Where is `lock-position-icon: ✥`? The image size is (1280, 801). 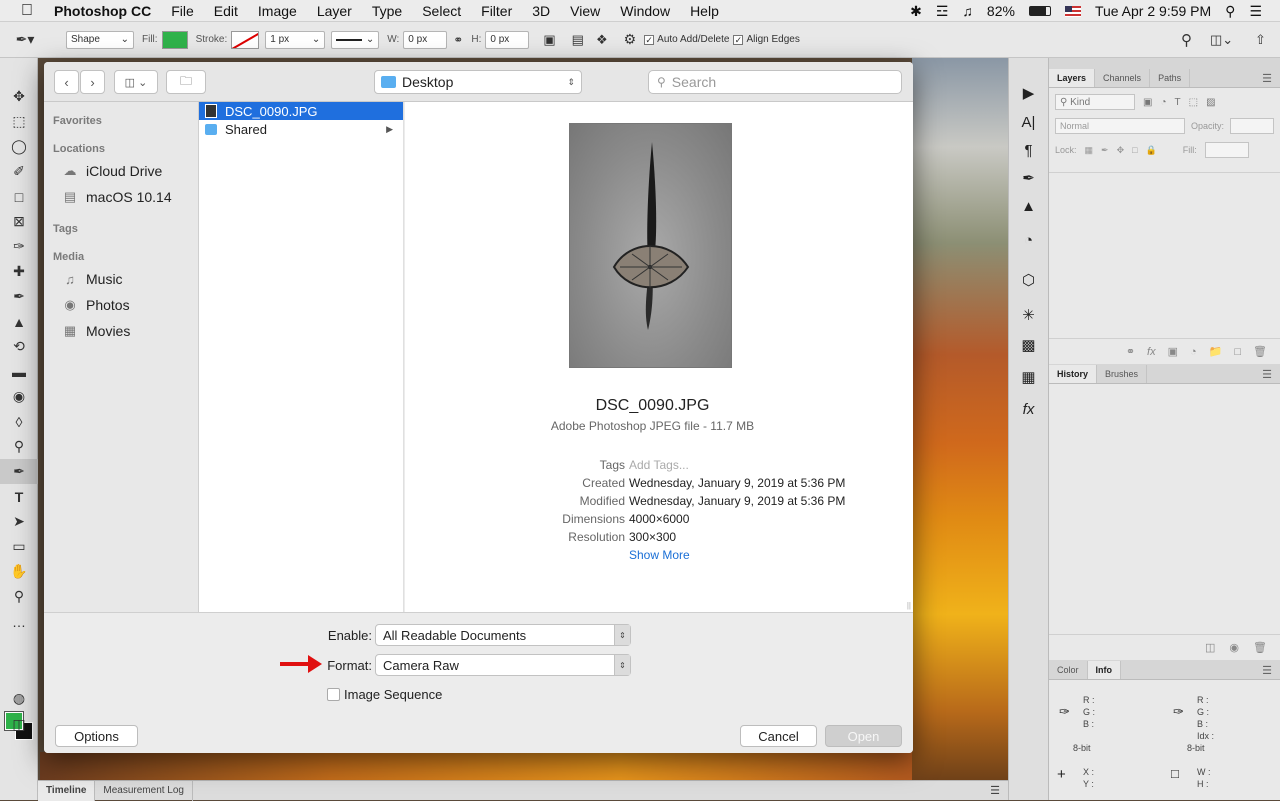
lock-position-icon: ✥ is located at coordinates (1121, 150).